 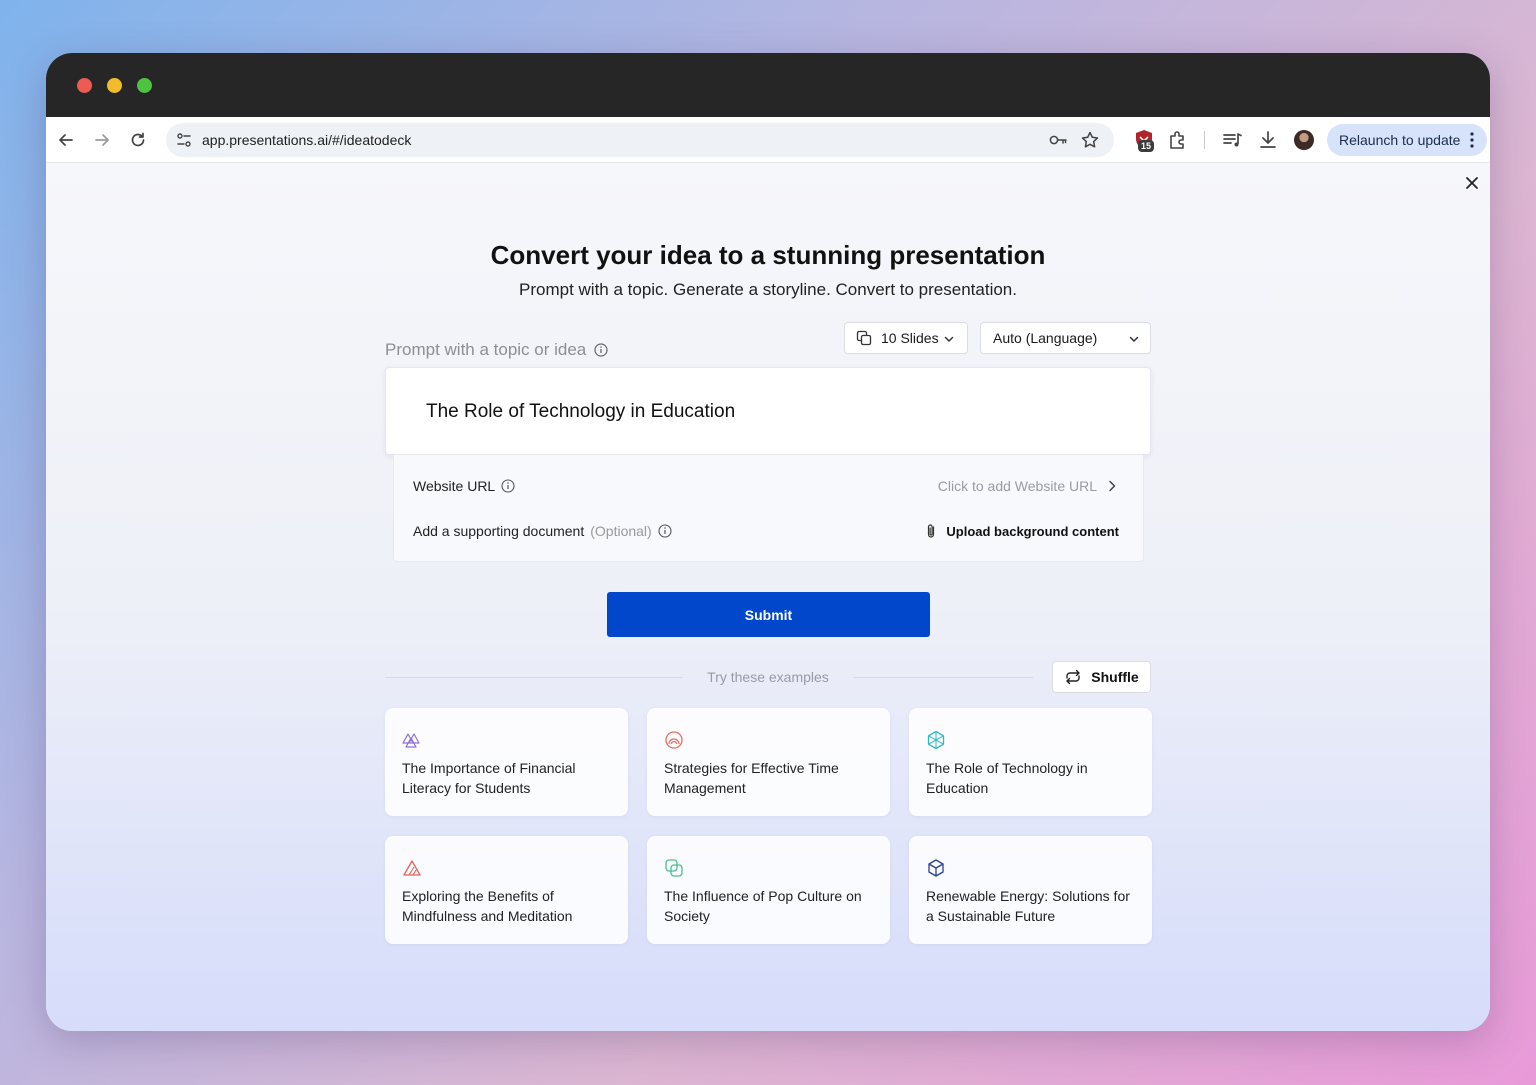 I want to click on website-url-label: Website URL, so click(x=454, y=486).